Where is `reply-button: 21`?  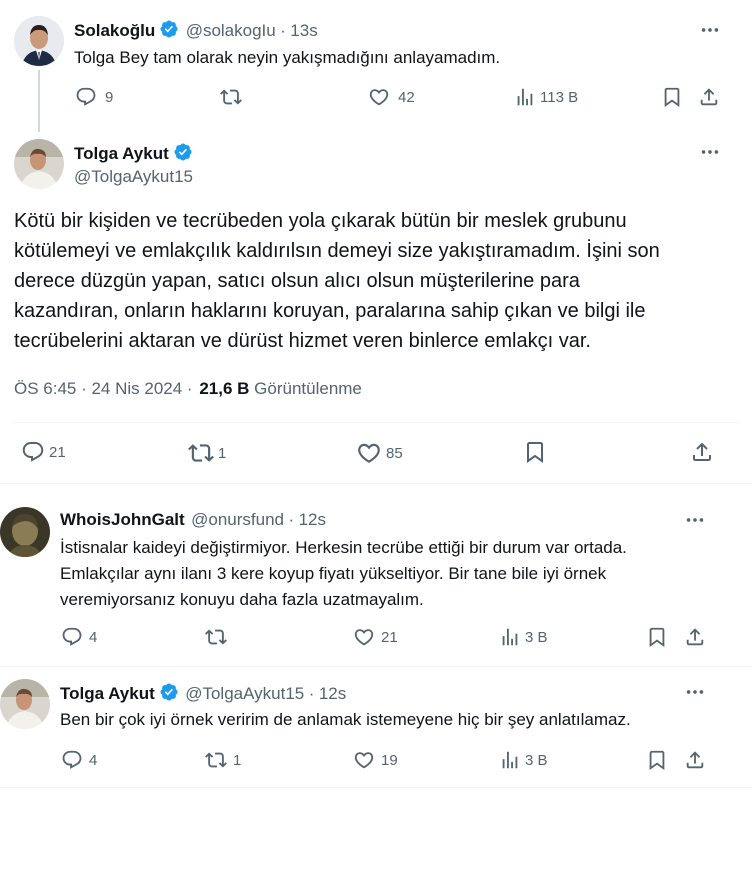 reply-button: 21 is located at coordinates (43, 452).